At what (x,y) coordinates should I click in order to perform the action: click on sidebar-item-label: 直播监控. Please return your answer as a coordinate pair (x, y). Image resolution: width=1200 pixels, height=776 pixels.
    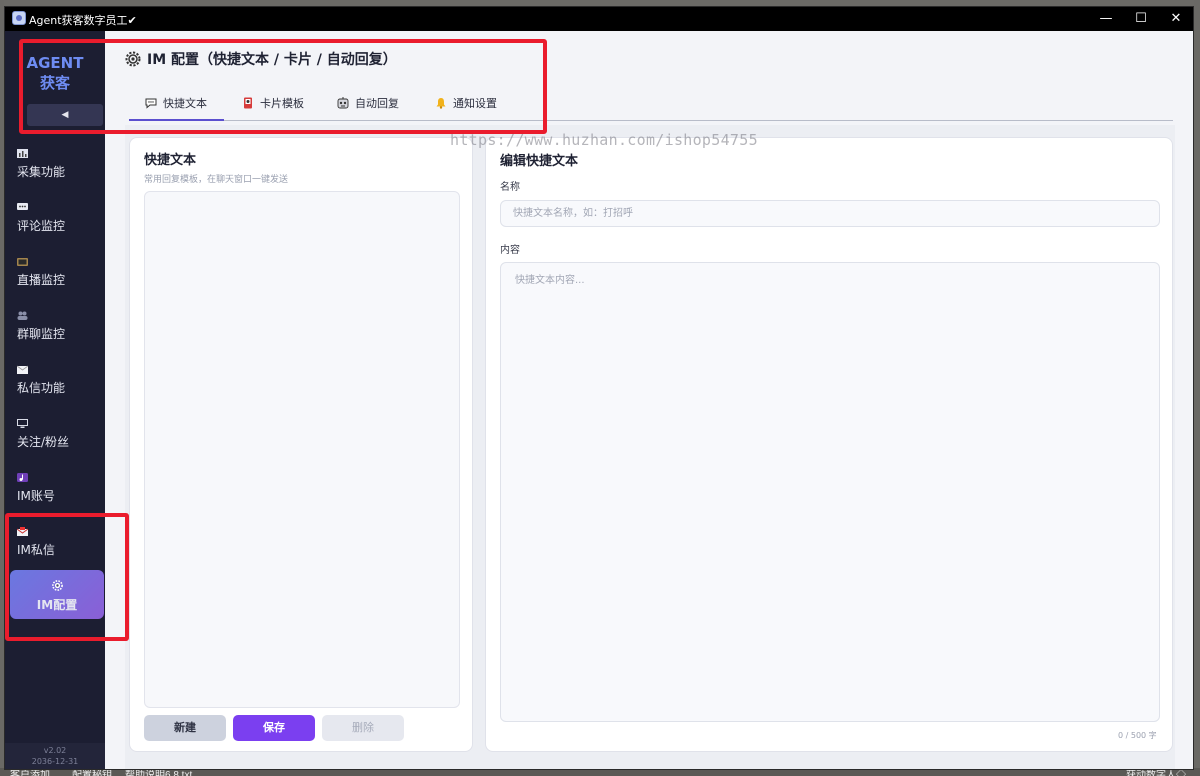
    Looking at the image, I should click on (41, 280).